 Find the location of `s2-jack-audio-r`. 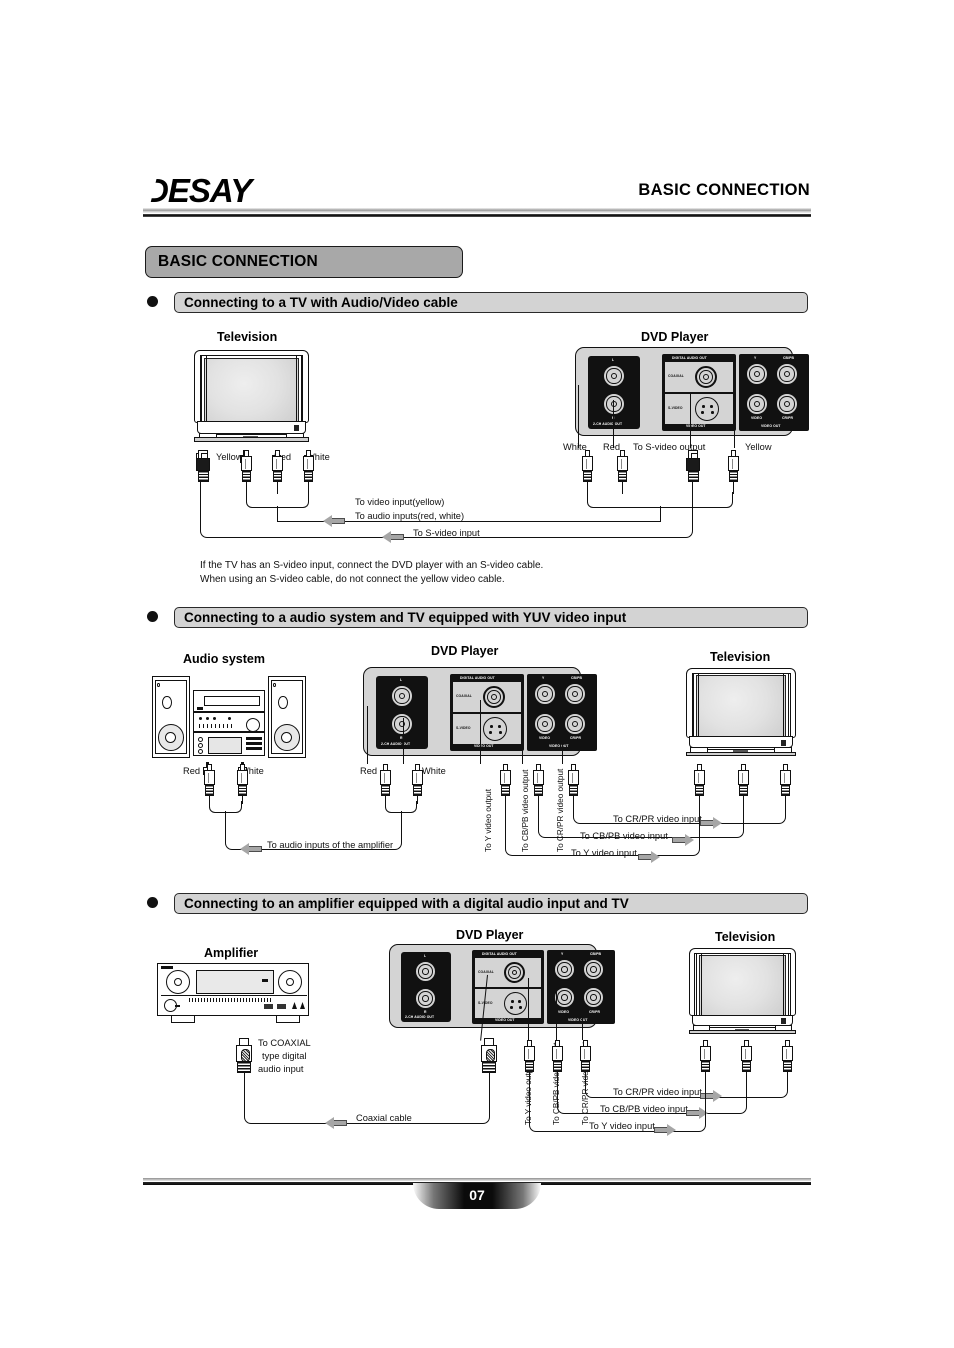

s2-jack-audio-r is located at coordinates (402, 724).